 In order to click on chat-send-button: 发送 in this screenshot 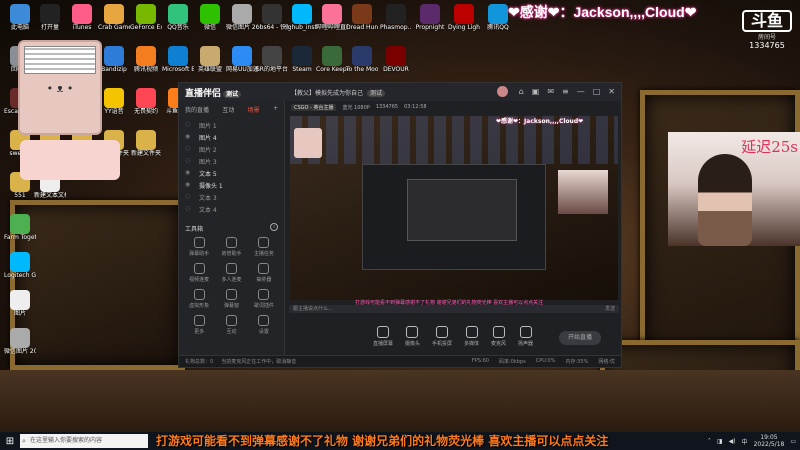, I will do `click(610, 309)`.